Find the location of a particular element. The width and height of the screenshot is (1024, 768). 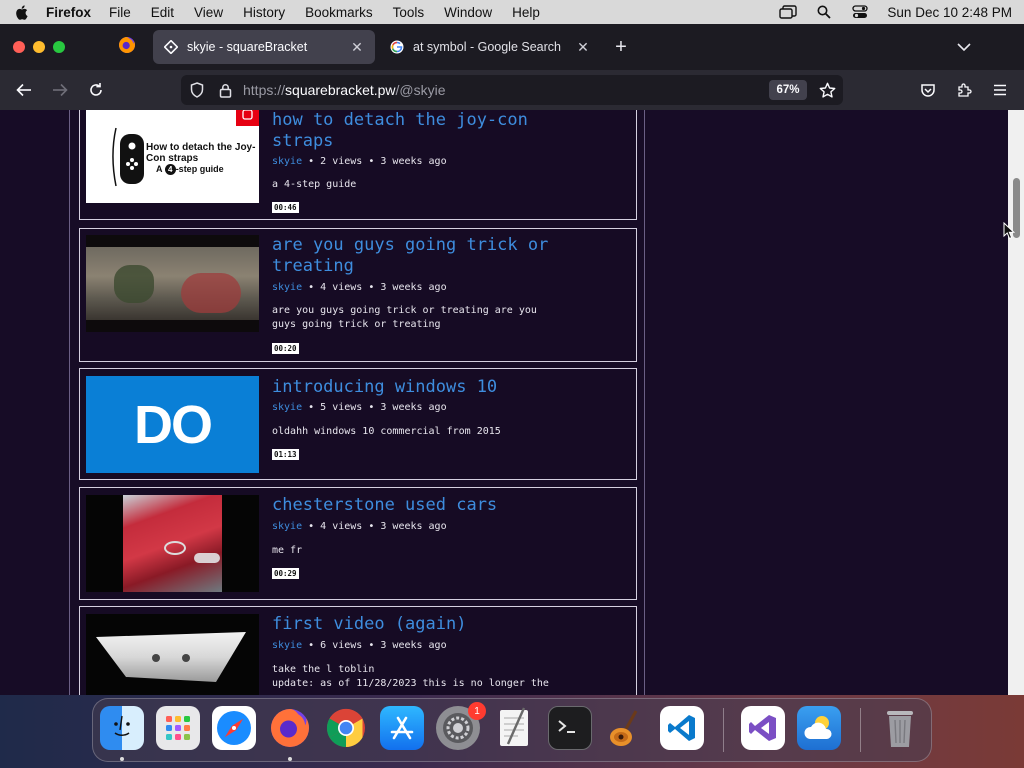

new-tab-button: + is located at coordinates (621, 47).